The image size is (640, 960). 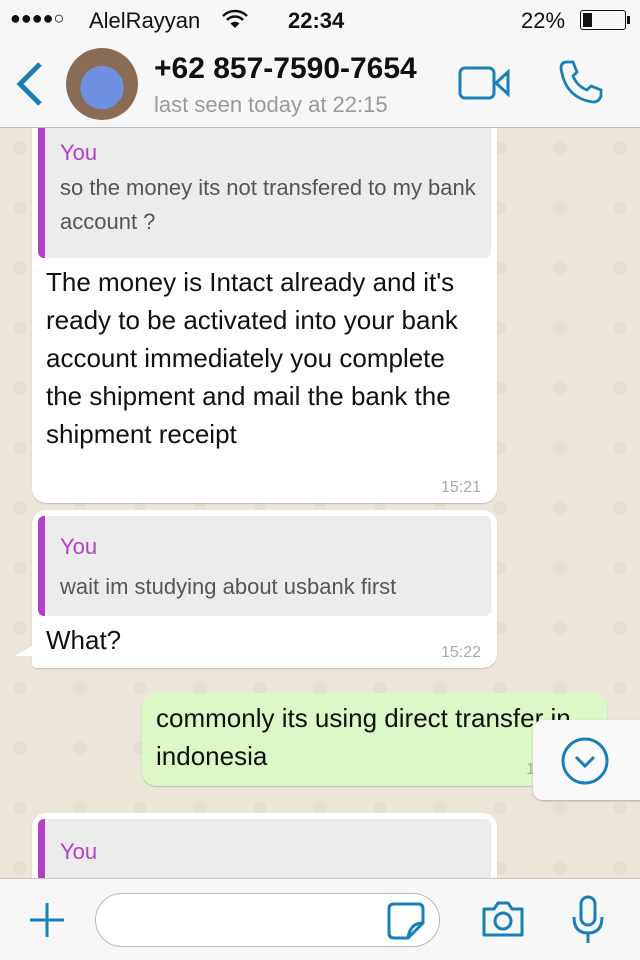 What do you see at coordinates (37, 18) in the screenshot?
I see `signal-strength: ●●●●○` at bounding box center [37, 18].